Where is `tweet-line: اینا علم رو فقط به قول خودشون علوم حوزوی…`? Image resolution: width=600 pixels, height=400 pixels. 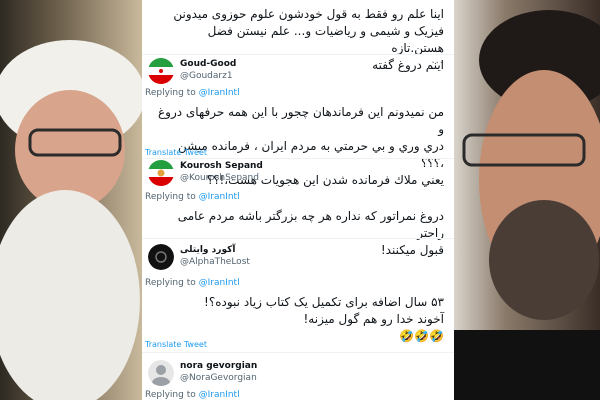 tweet-line: اینا علم رو فقط به قول خودشون علوم حوزوی… is located at coordinates (308, 14).